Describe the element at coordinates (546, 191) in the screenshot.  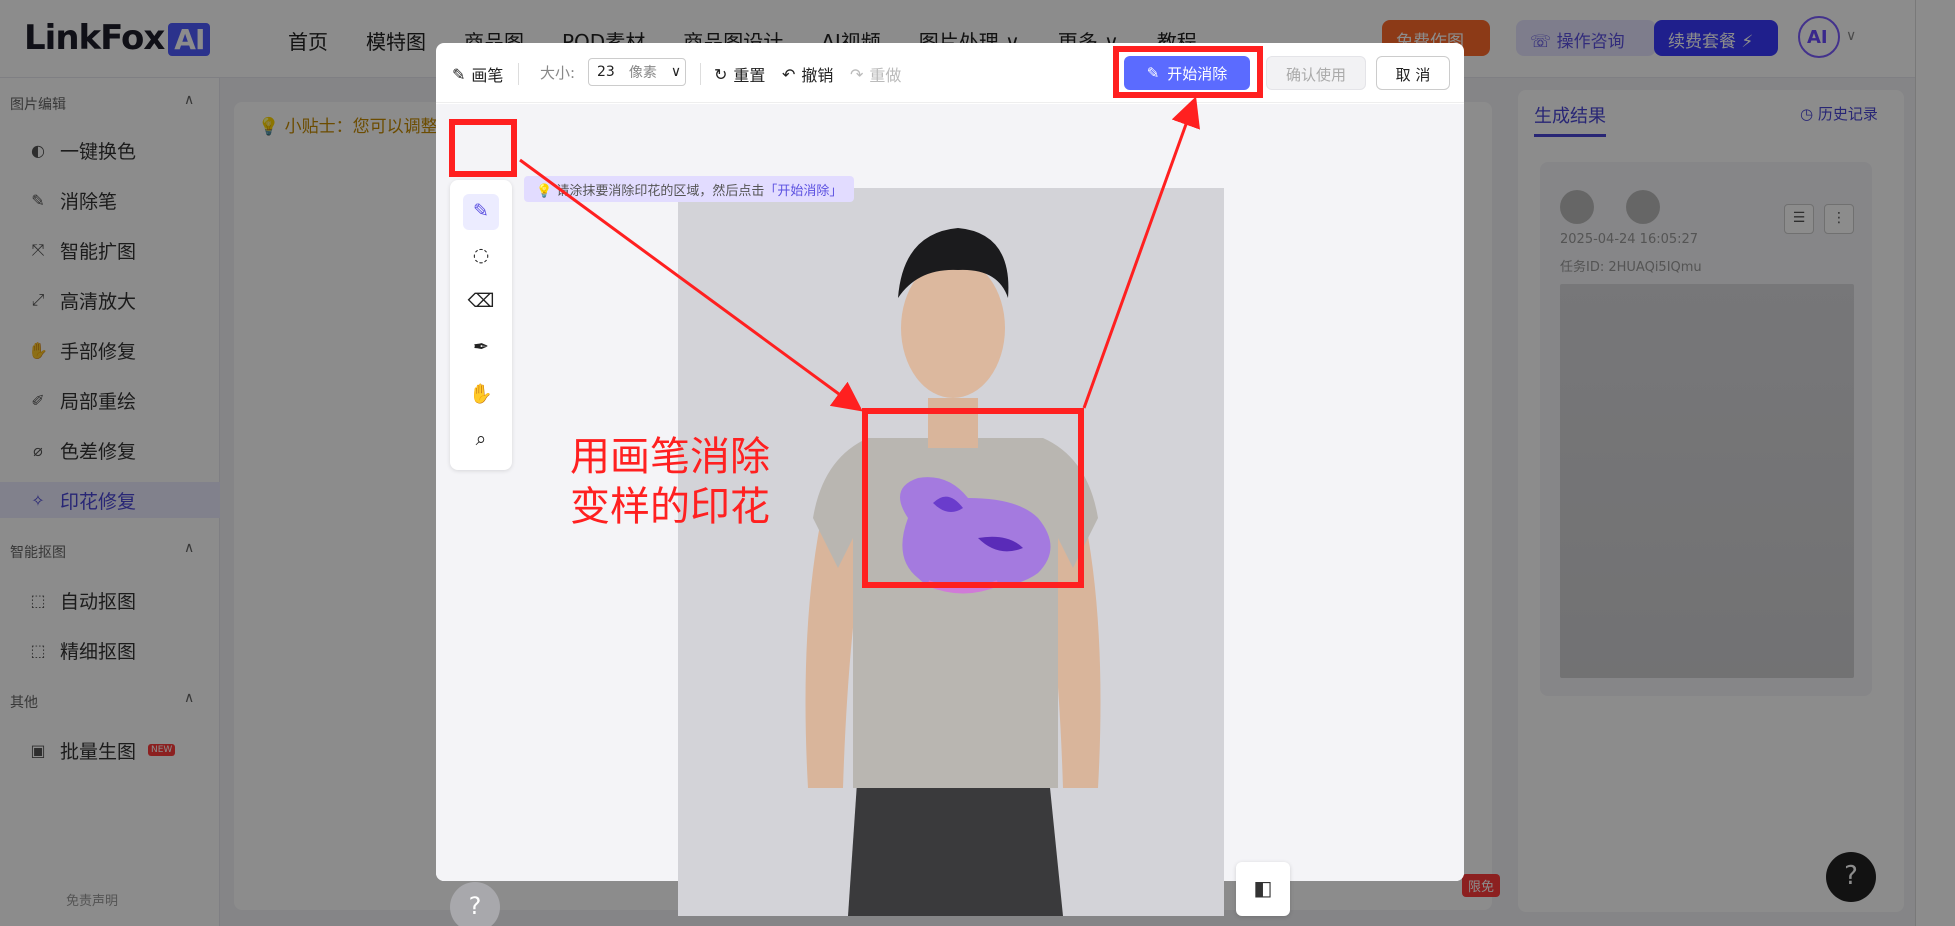
I see `bulb-icon: 💡` at that location.